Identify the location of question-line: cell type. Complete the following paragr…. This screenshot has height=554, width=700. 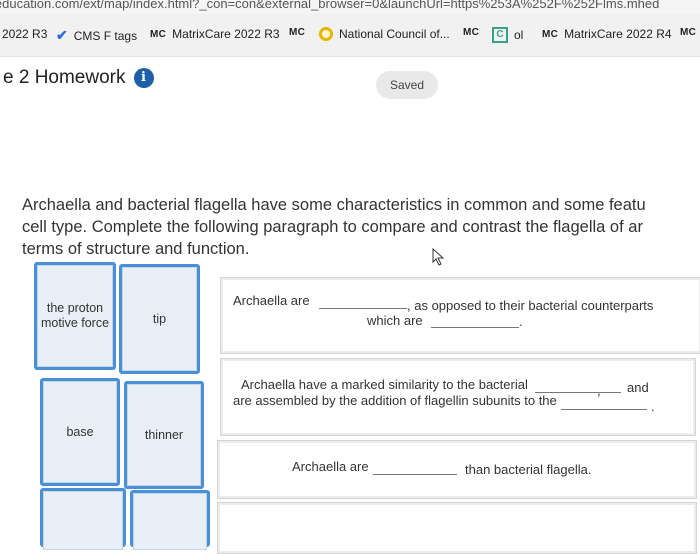
(332, 227).